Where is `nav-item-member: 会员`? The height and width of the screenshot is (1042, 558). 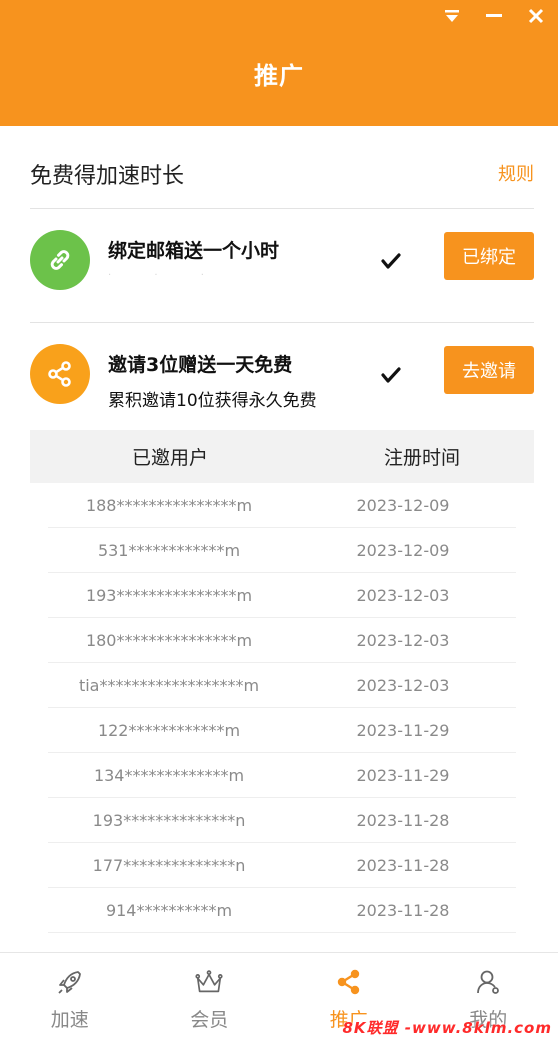
nav-item-member: 会员 is located at coordinates (210, 997).